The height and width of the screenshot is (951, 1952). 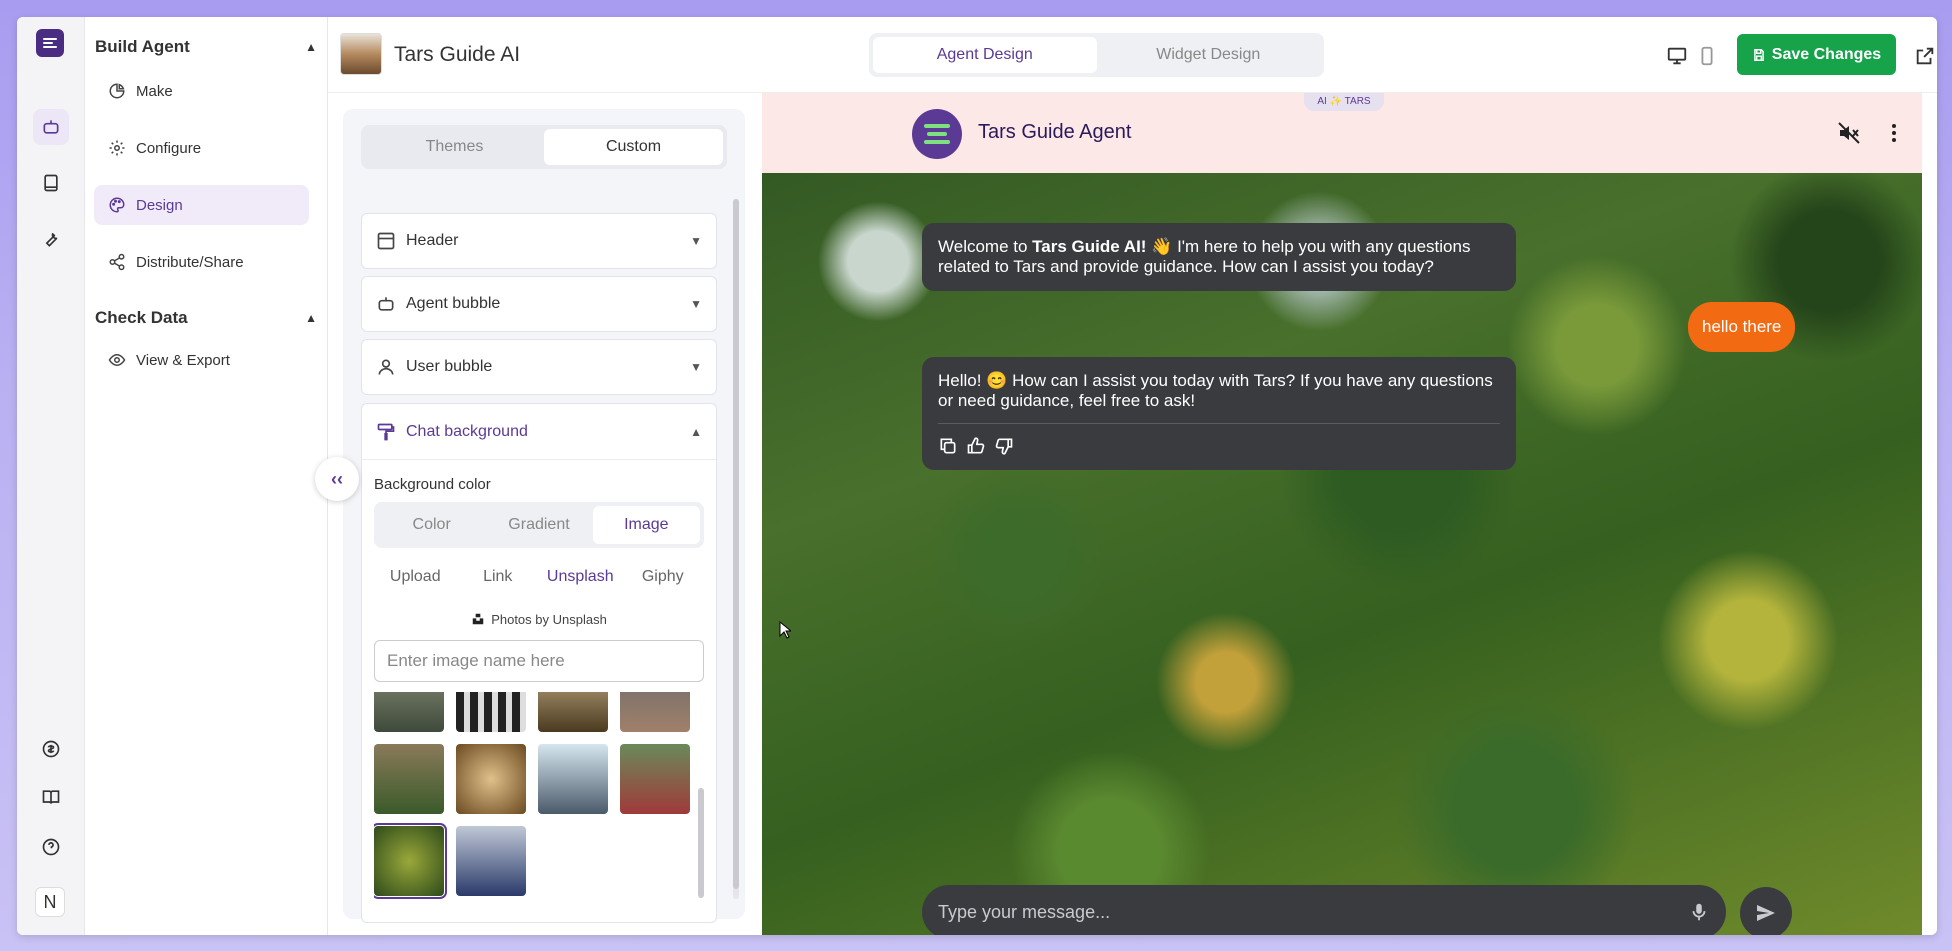 I want to click on send-button, so click(x=1766, y=911).